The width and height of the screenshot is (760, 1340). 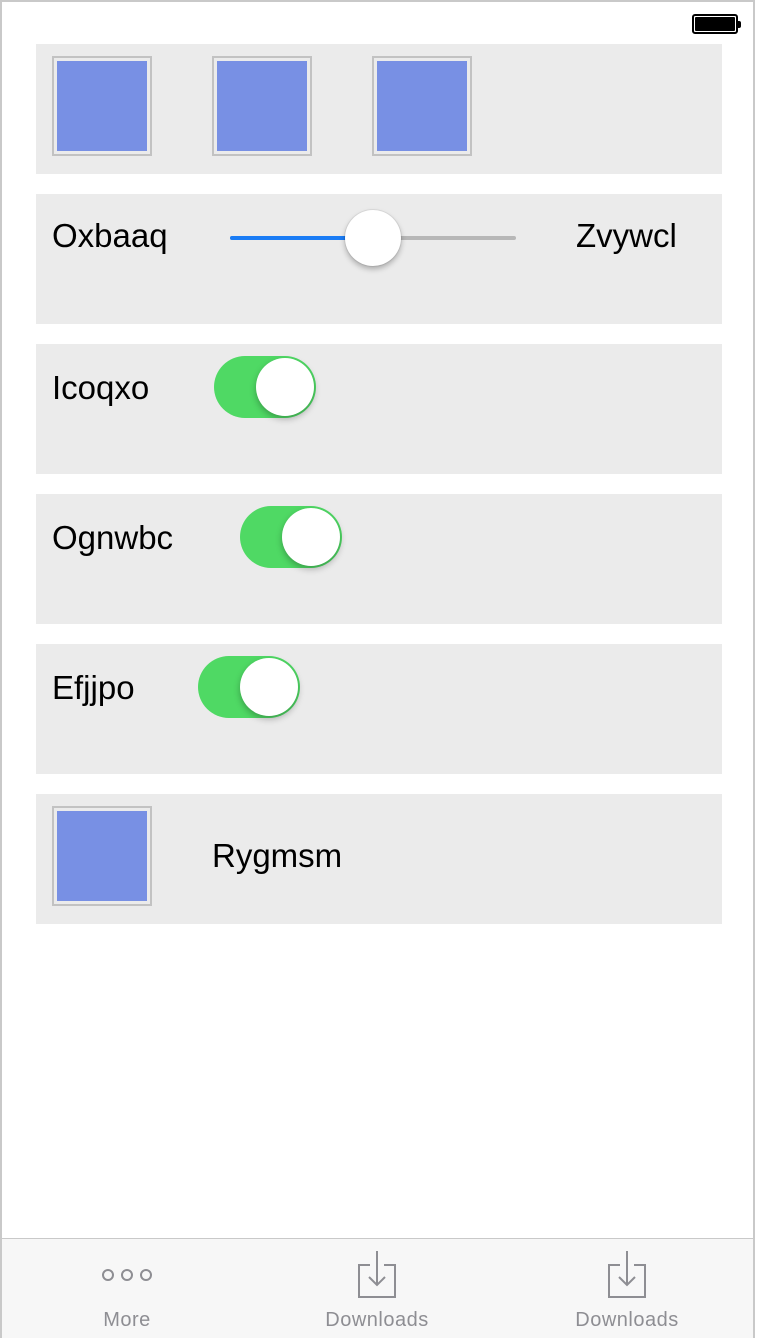 What do you see at coordinates (113, 537) in the screenshot?
I see `toggle-label: Ognwbc` at bounding box center [113, 537].